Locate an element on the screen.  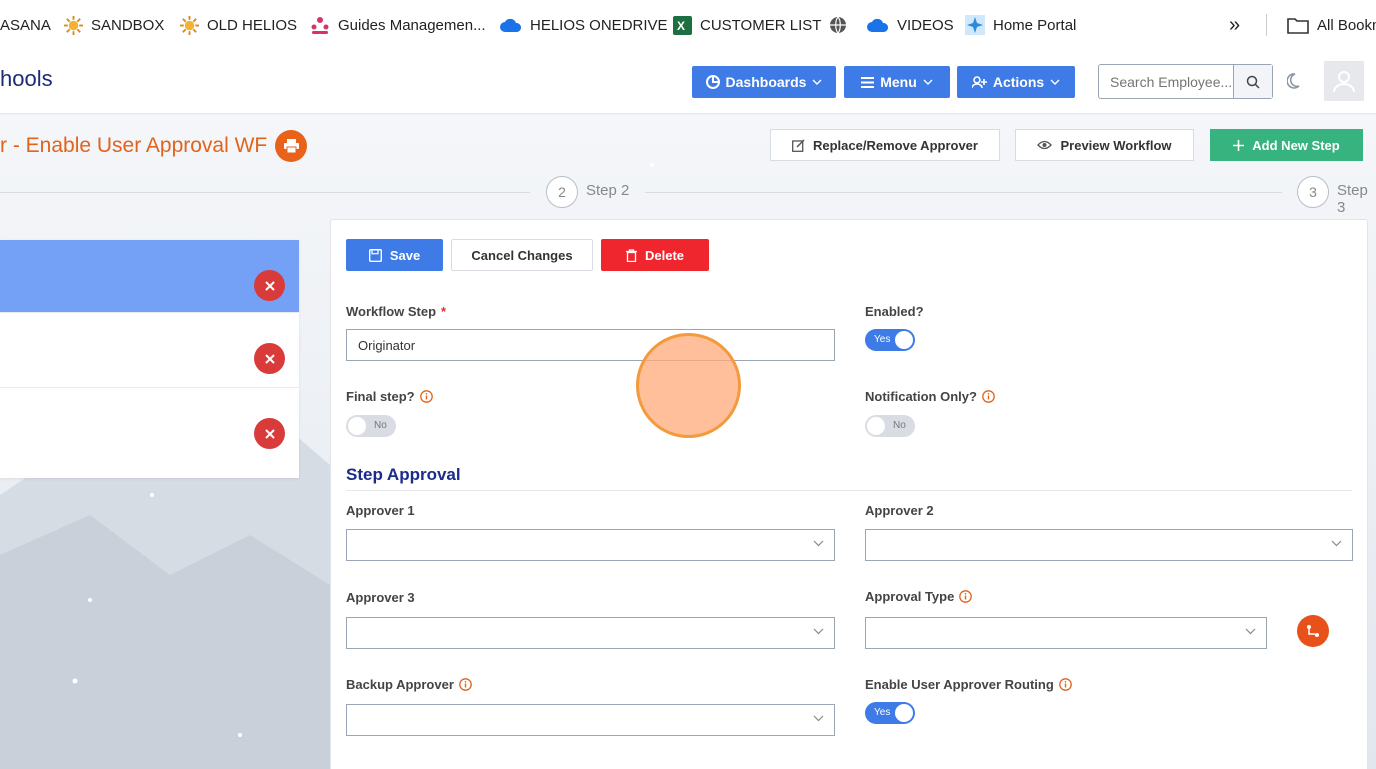
click-indicator is located at coordinates (688, 385).